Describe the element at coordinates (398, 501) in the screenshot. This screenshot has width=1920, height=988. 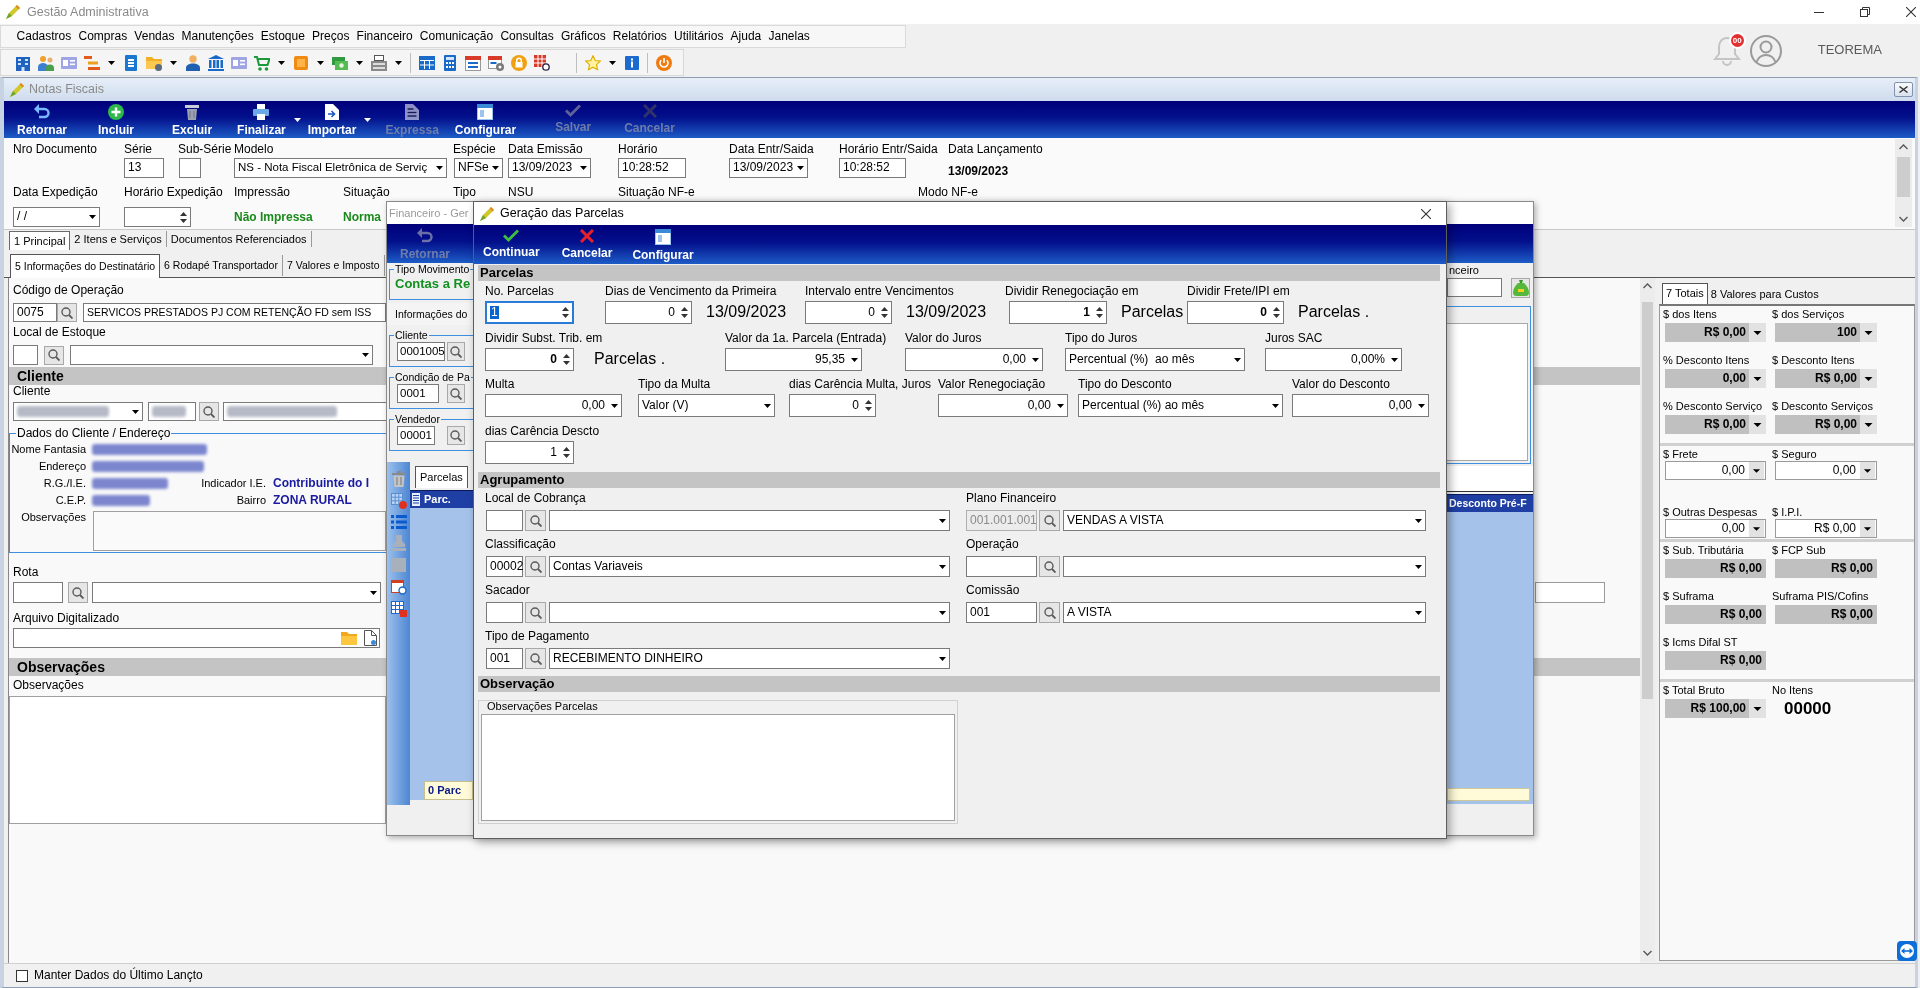
I see `grid-remove-icon` at that location.